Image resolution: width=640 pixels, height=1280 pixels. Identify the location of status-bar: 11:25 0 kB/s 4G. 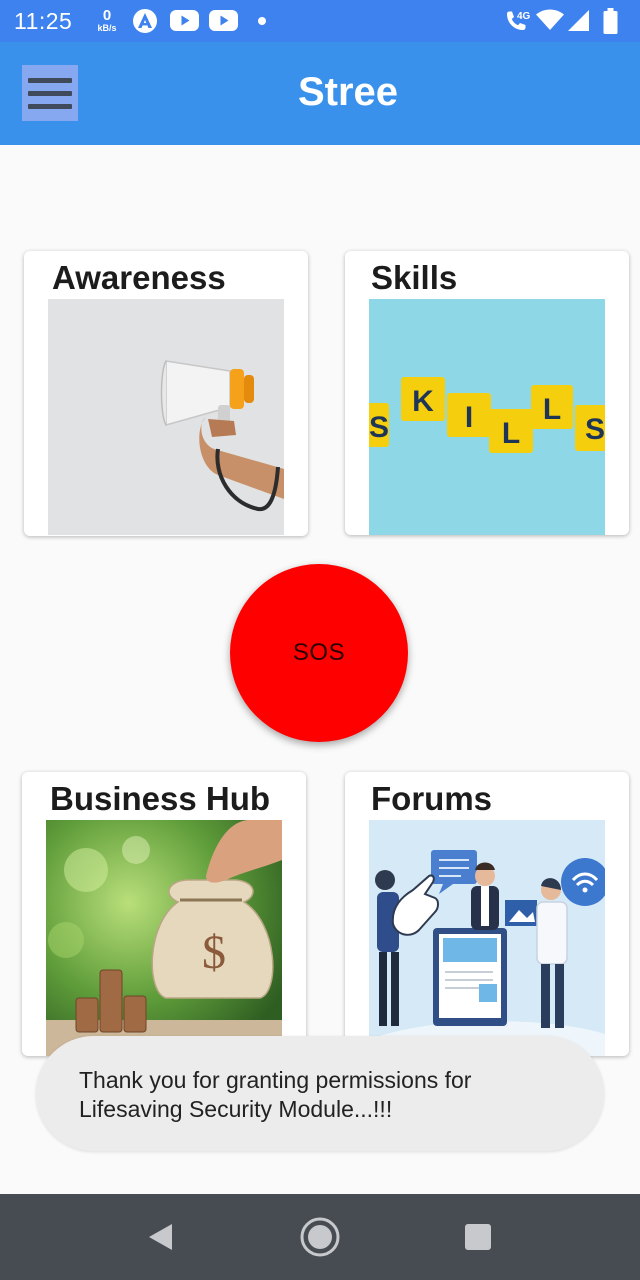
(320, 21).